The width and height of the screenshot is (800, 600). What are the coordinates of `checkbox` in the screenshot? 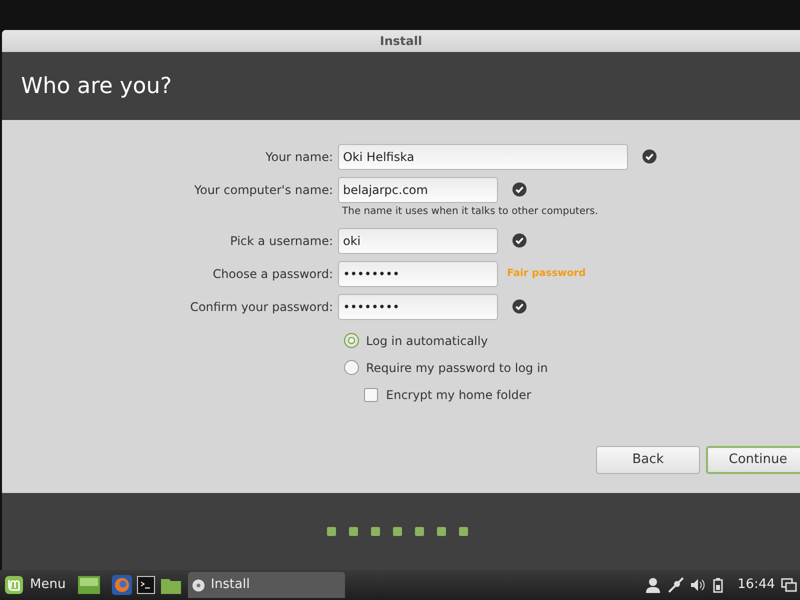 It's located at (371, 395).